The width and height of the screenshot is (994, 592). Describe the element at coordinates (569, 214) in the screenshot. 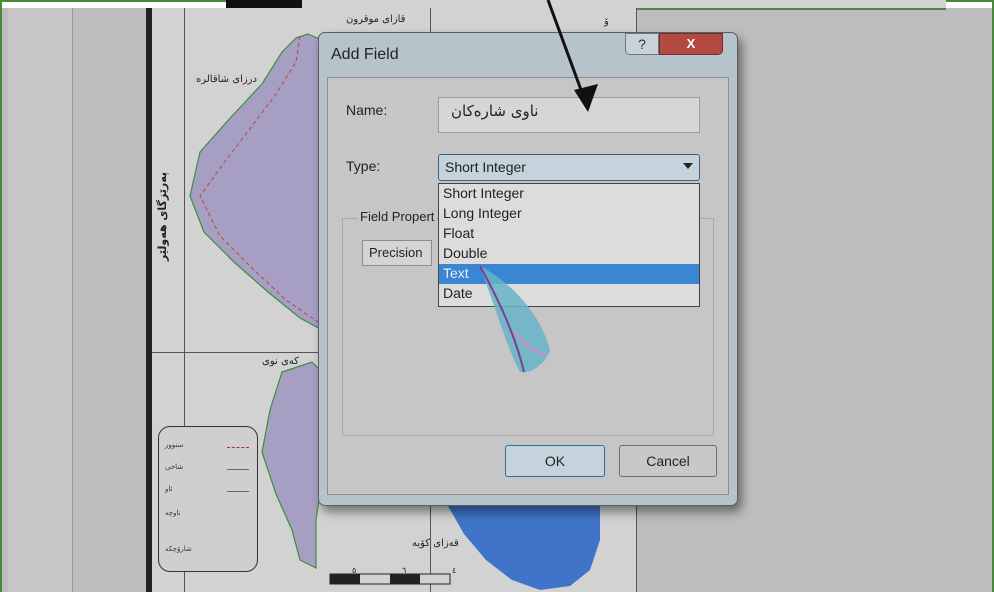

I see `type-option-long-integer: Long Integer` at that location.